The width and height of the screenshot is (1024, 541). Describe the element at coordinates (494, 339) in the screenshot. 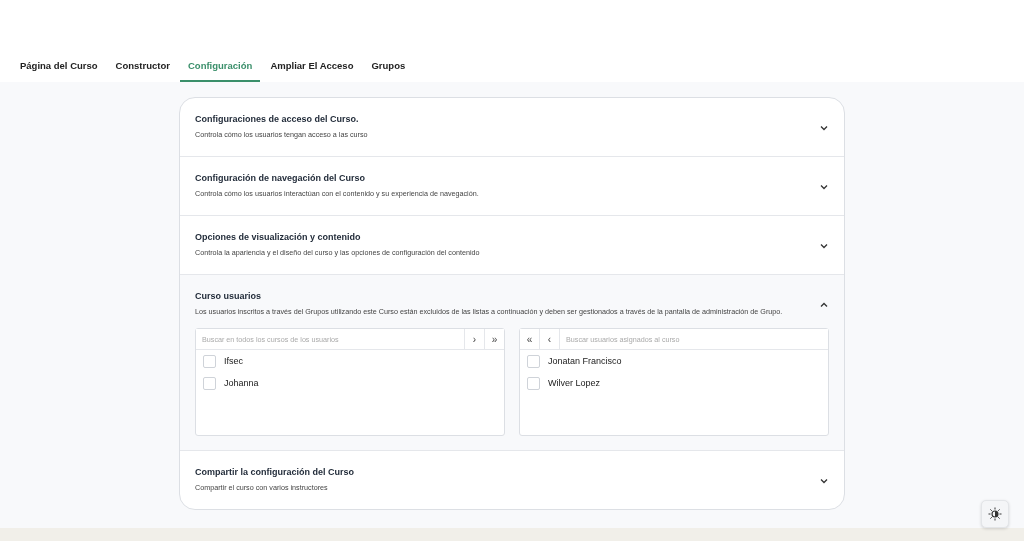

I see `move-button: »` at that location.